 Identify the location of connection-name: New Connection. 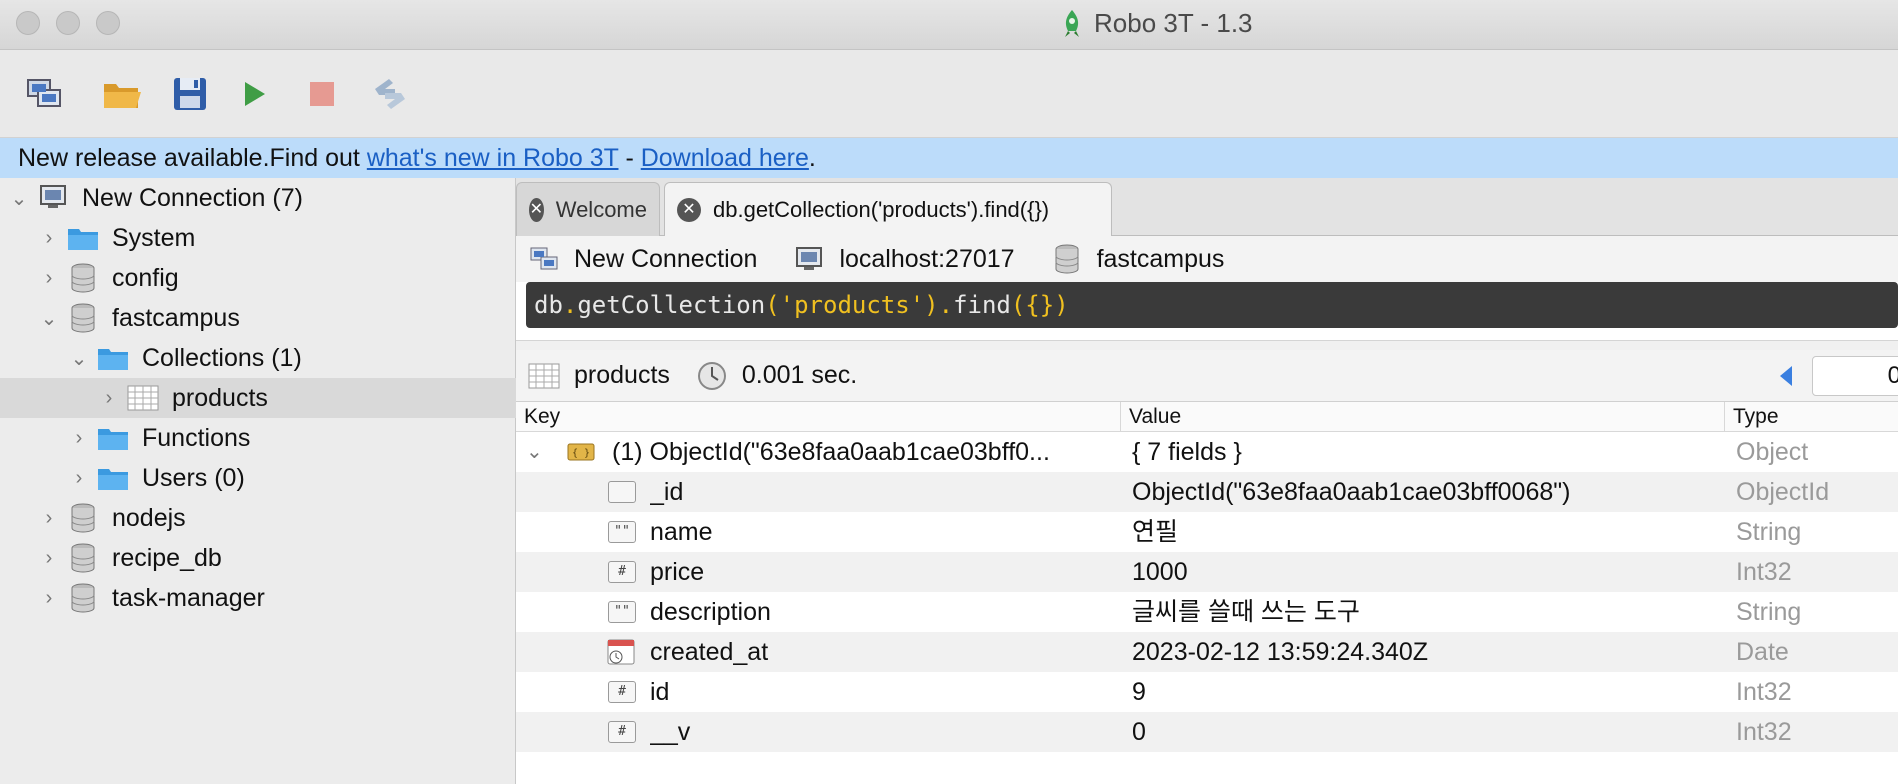
(666, 258).